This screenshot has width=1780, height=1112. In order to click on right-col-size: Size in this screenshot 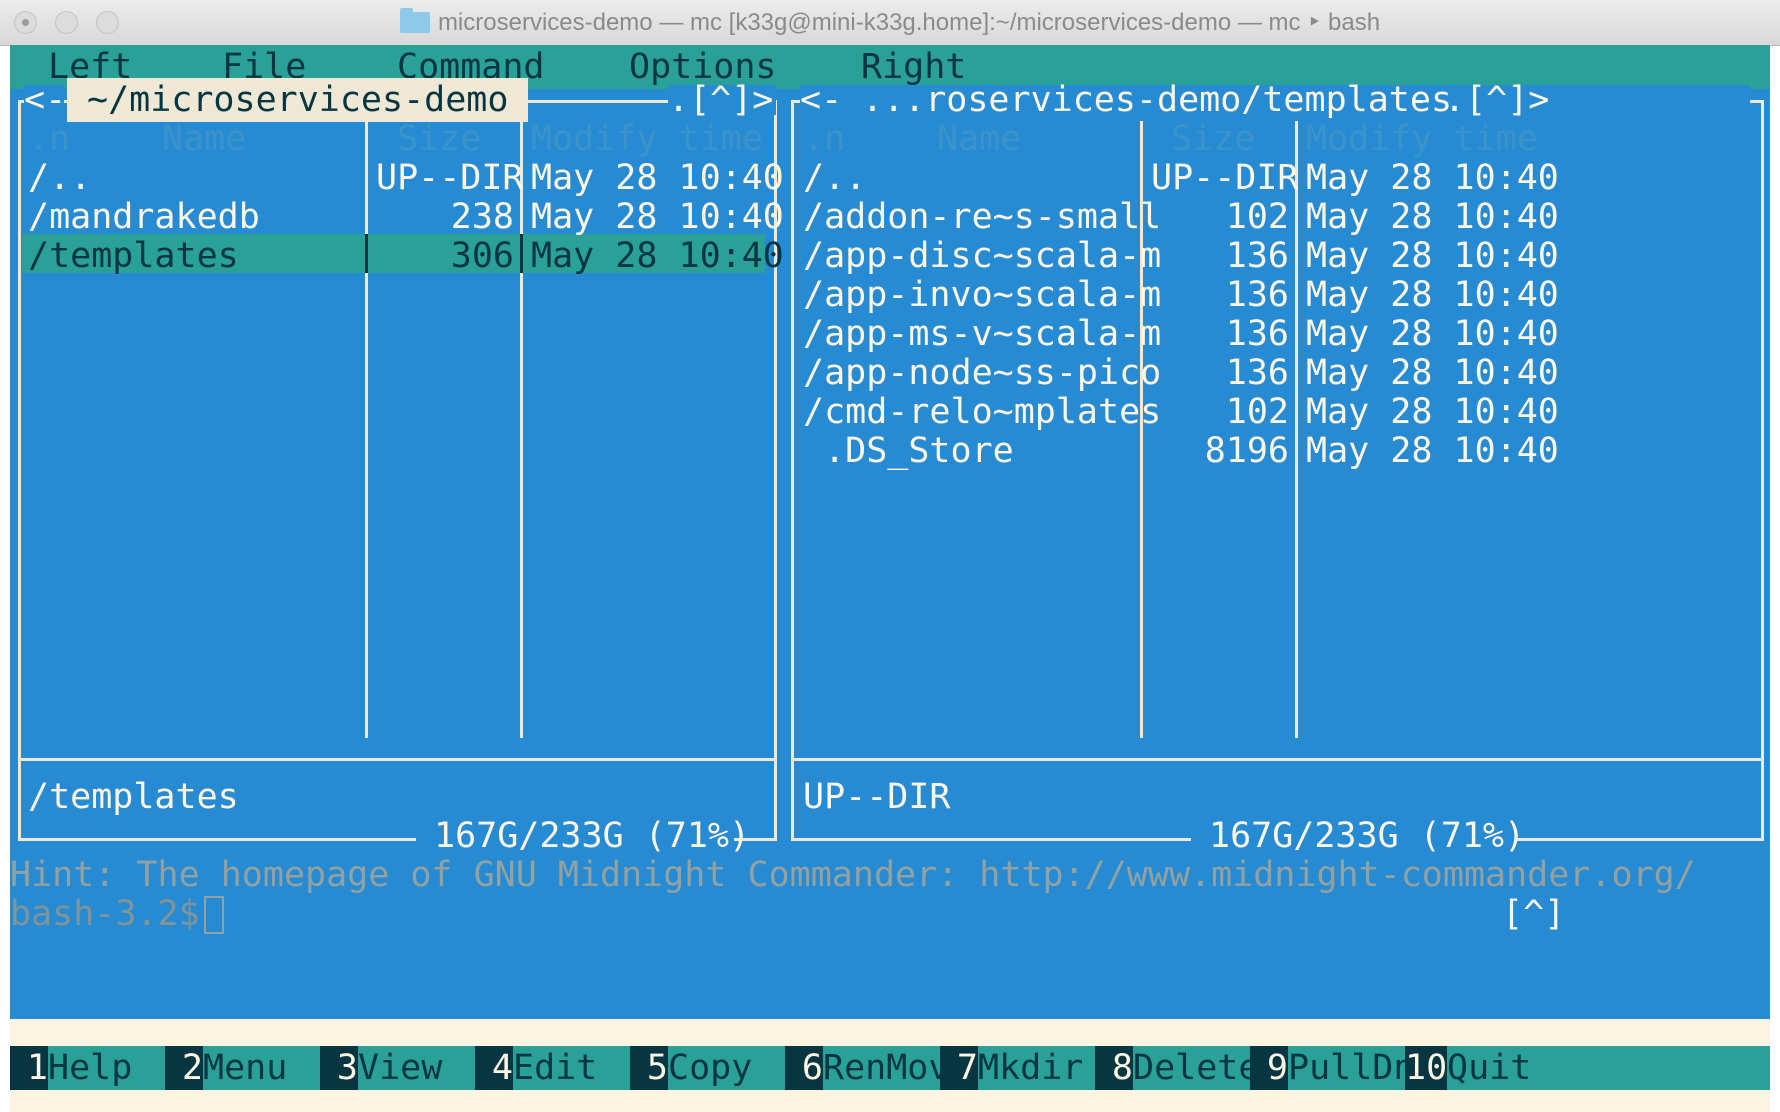, I will do `click(1213, 139)`.